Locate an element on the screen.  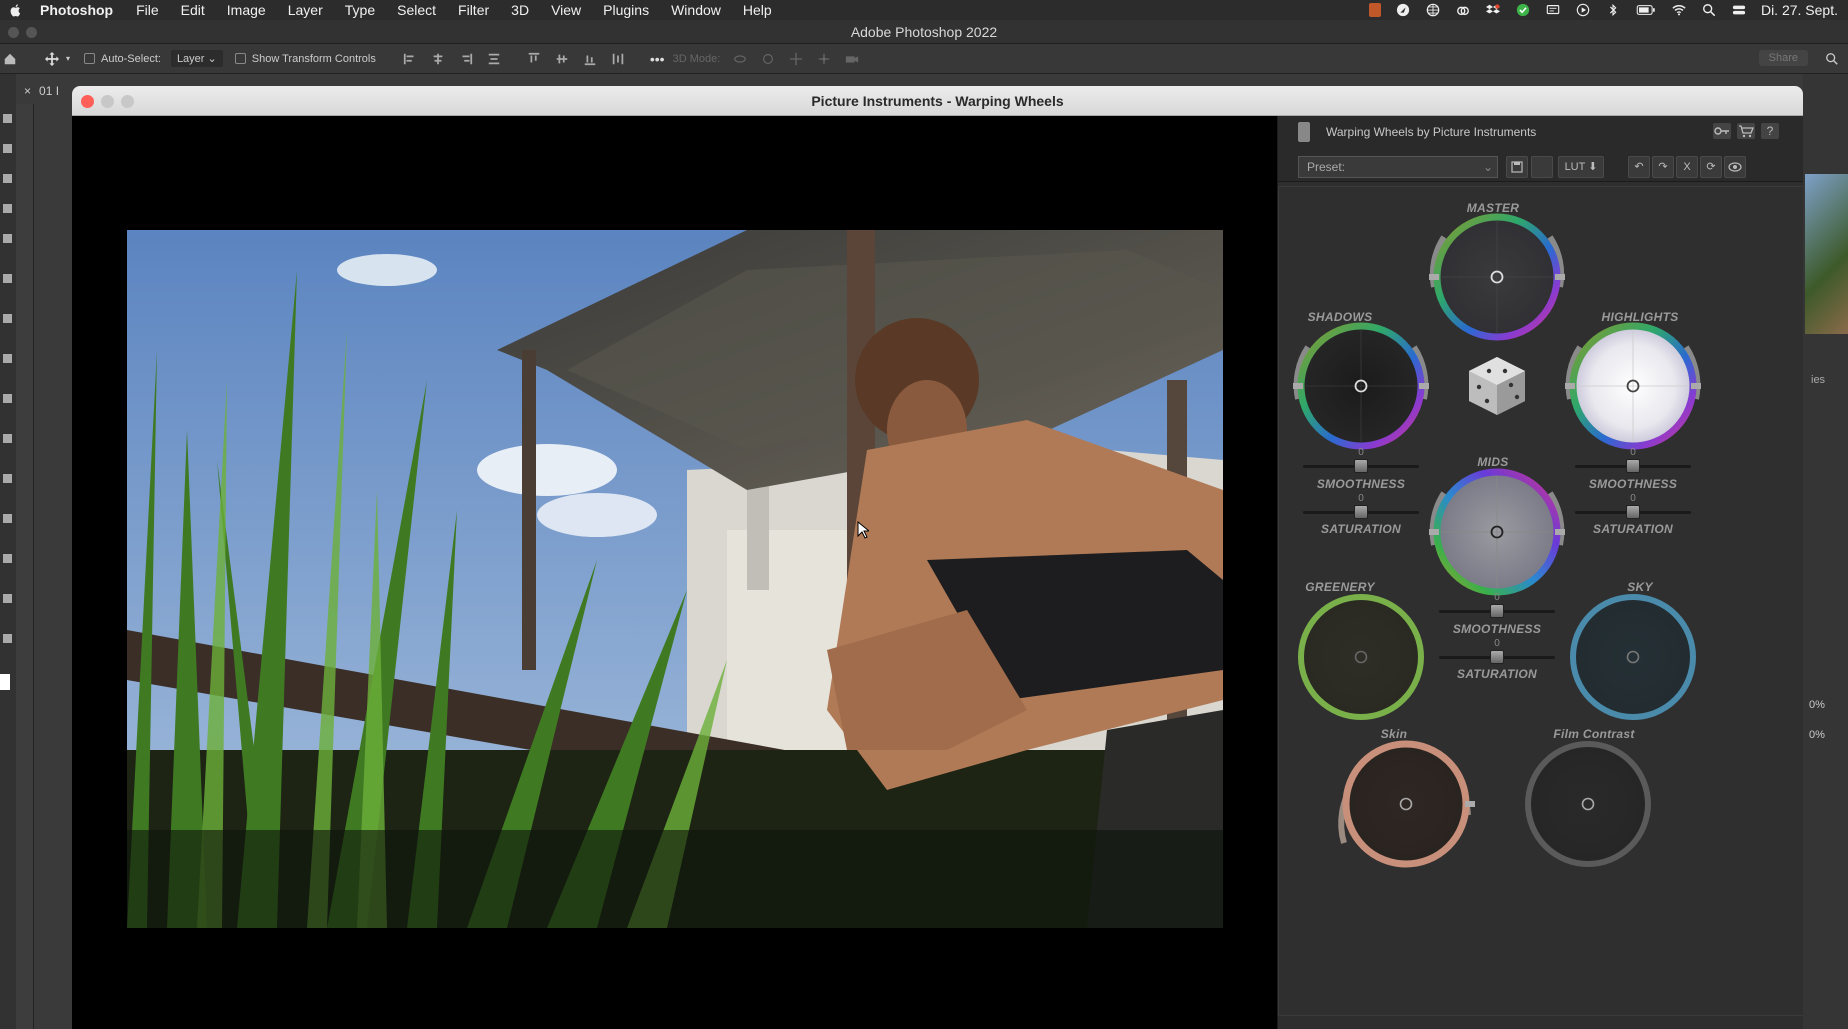
mids-smoothness-slider is located at coordinates (1497, 611).